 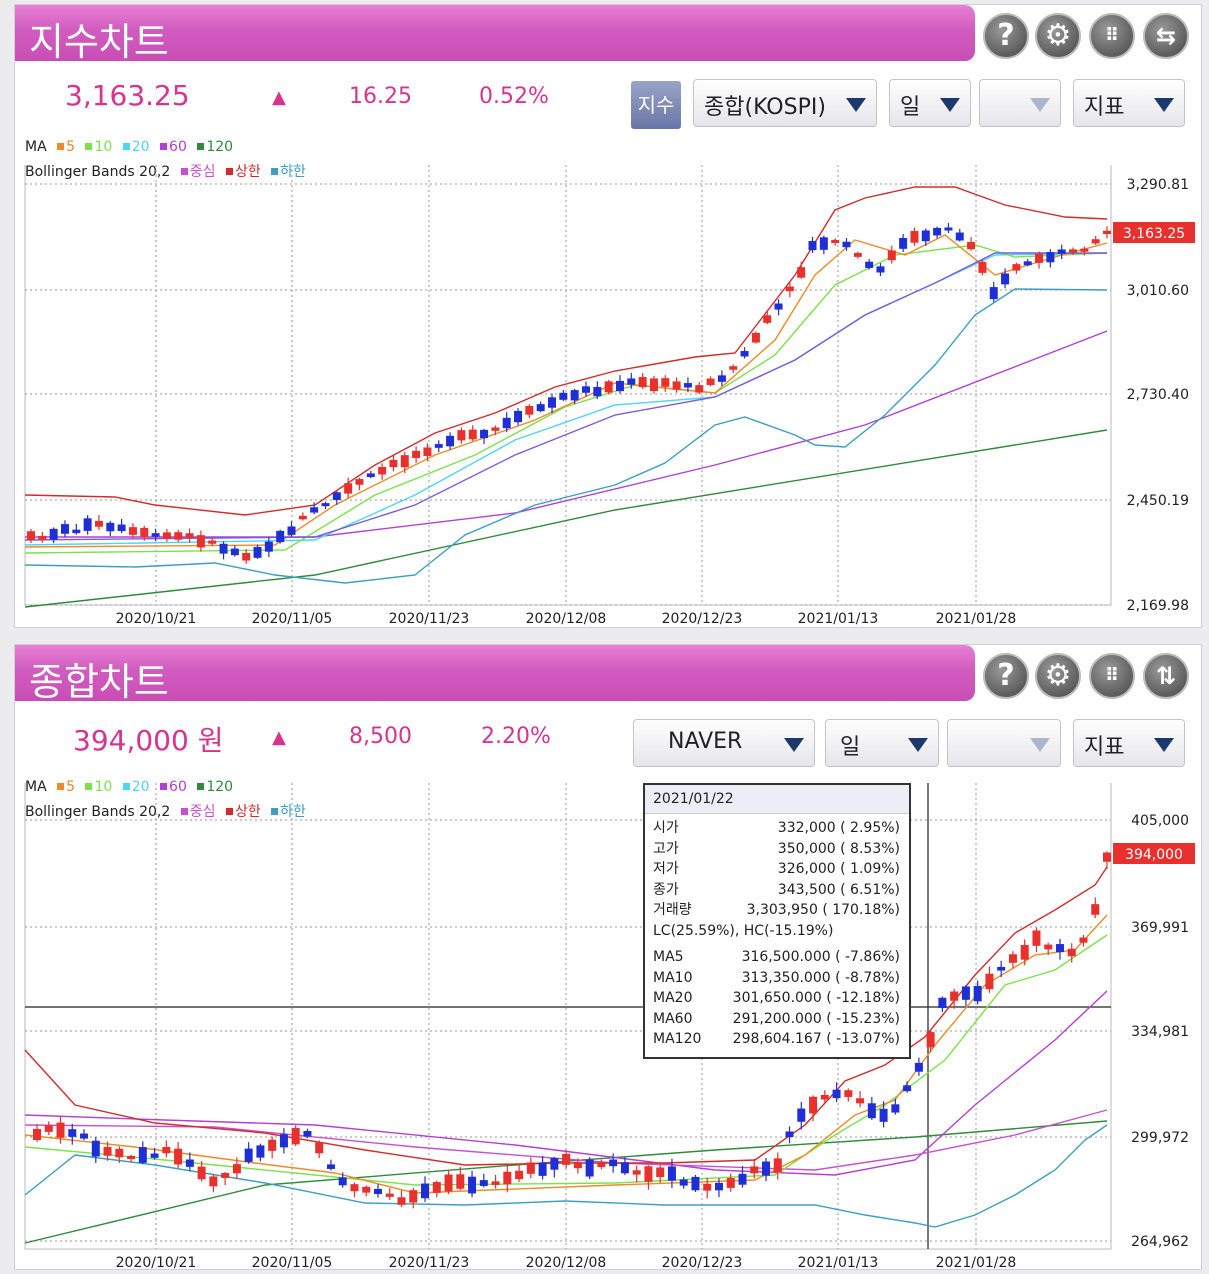 What do you see at coordinates (566, 1176) in the screenshot?
I see `bb-lower-line` at bounding box center [566, 1176].